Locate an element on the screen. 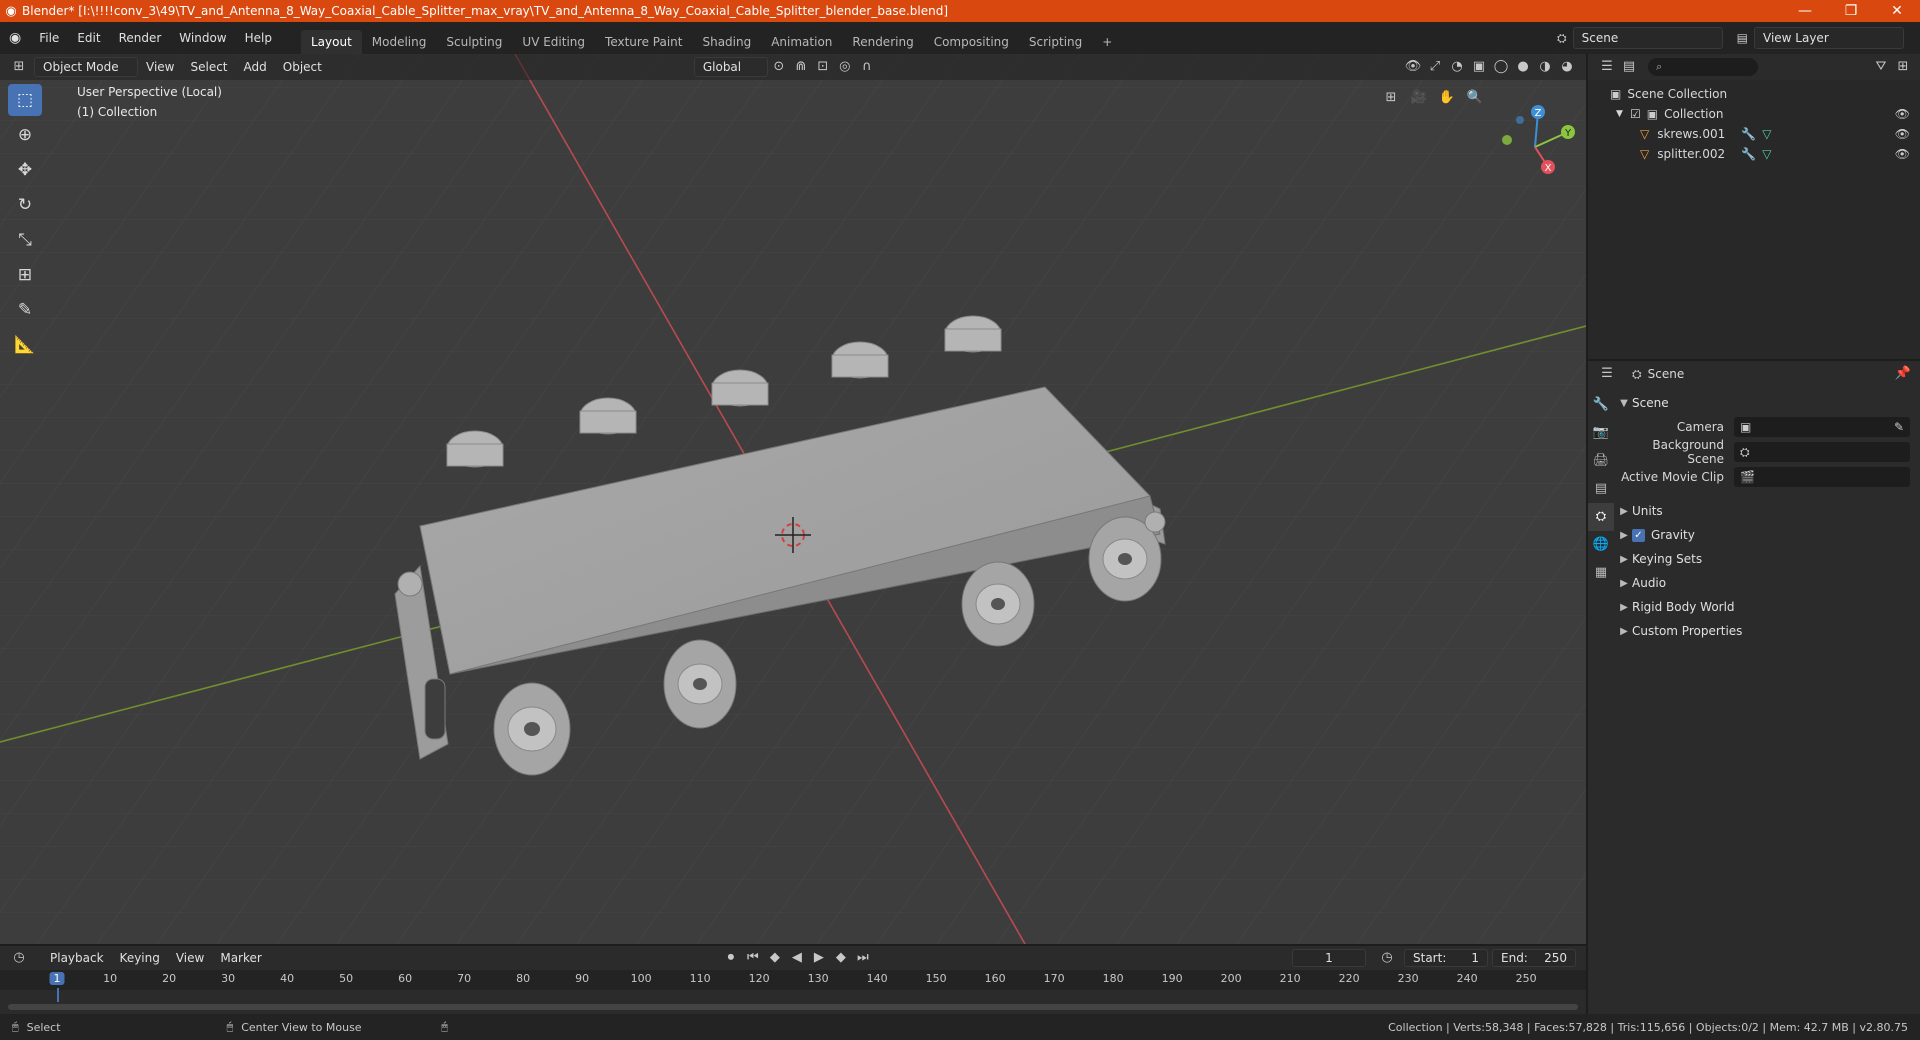  proportional-edit-icon: ◎ is located at coordinates (845, 67).